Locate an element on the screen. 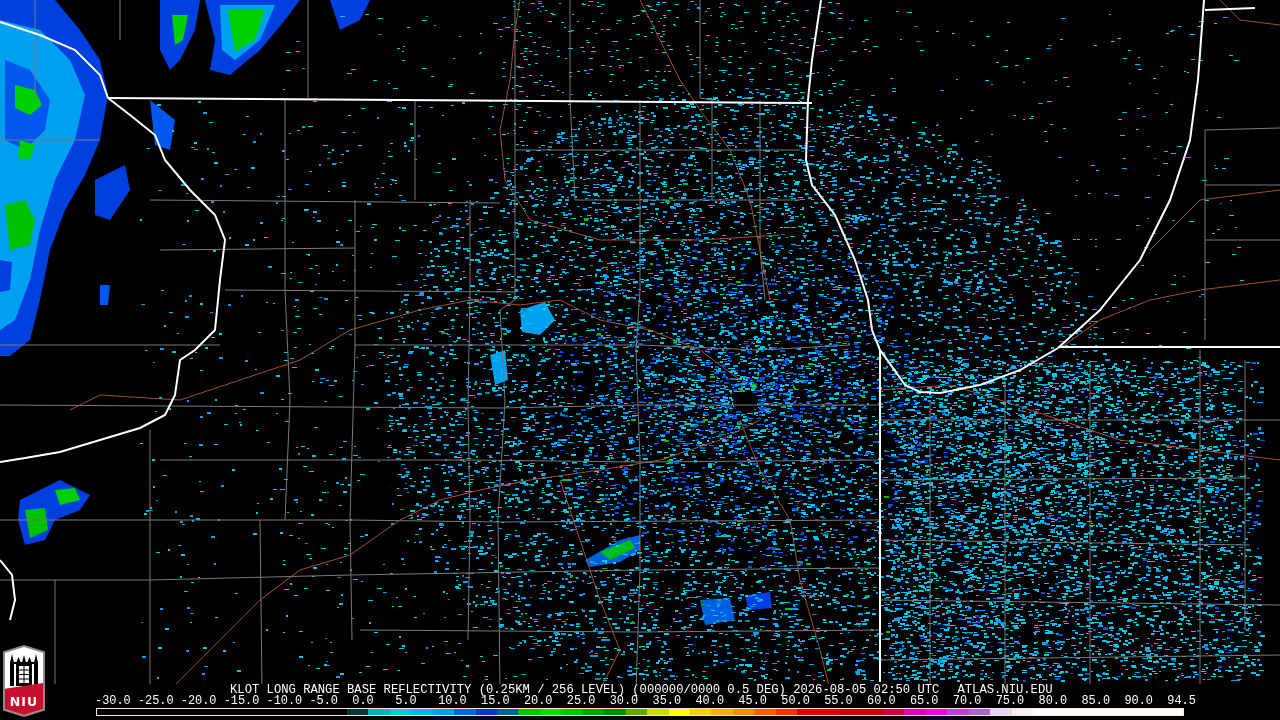 The width and height of the screenshot is (1280, 720). product-title: KLOT LONG RANGE BASE REFLECTIVITY (0.25KM / 256 LEVEL) (000000/0000 0.5 DEG) 2026-08-05 02:50 UTC is located at coordinates (585, 690).